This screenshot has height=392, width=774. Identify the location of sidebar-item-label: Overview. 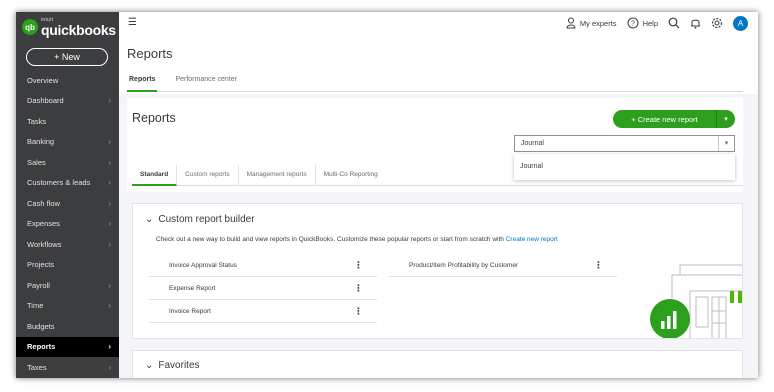
(43, 80).